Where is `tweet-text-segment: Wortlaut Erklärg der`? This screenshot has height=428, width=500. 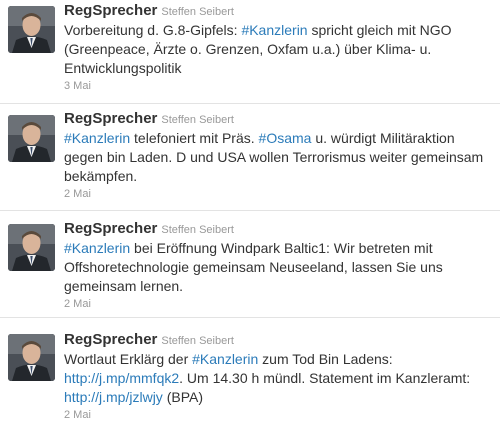 tweet-text-segment: Wortlaut Erklärg der is located at coordinates (128, 359).